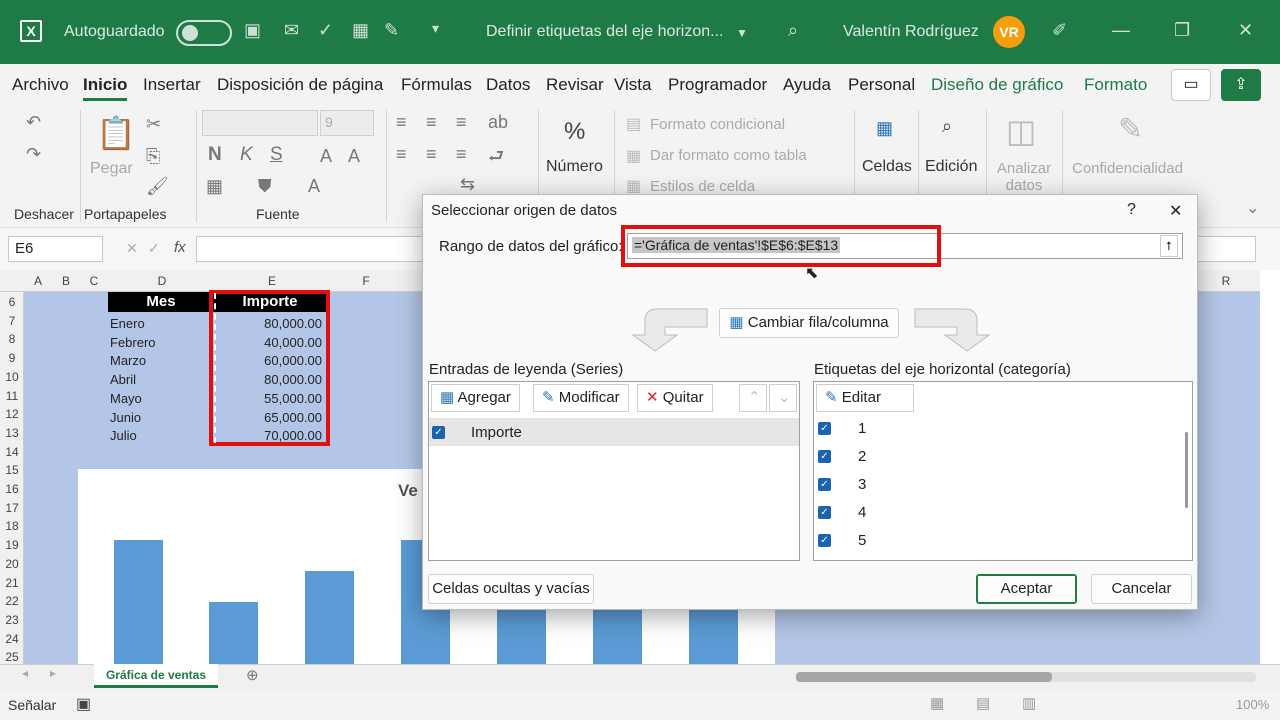 The image size is (1280, 720). What do you see at coordinates (252, 30) in the screenshot?
I see `save-icon: ▣` at bounding box center [252, 30].